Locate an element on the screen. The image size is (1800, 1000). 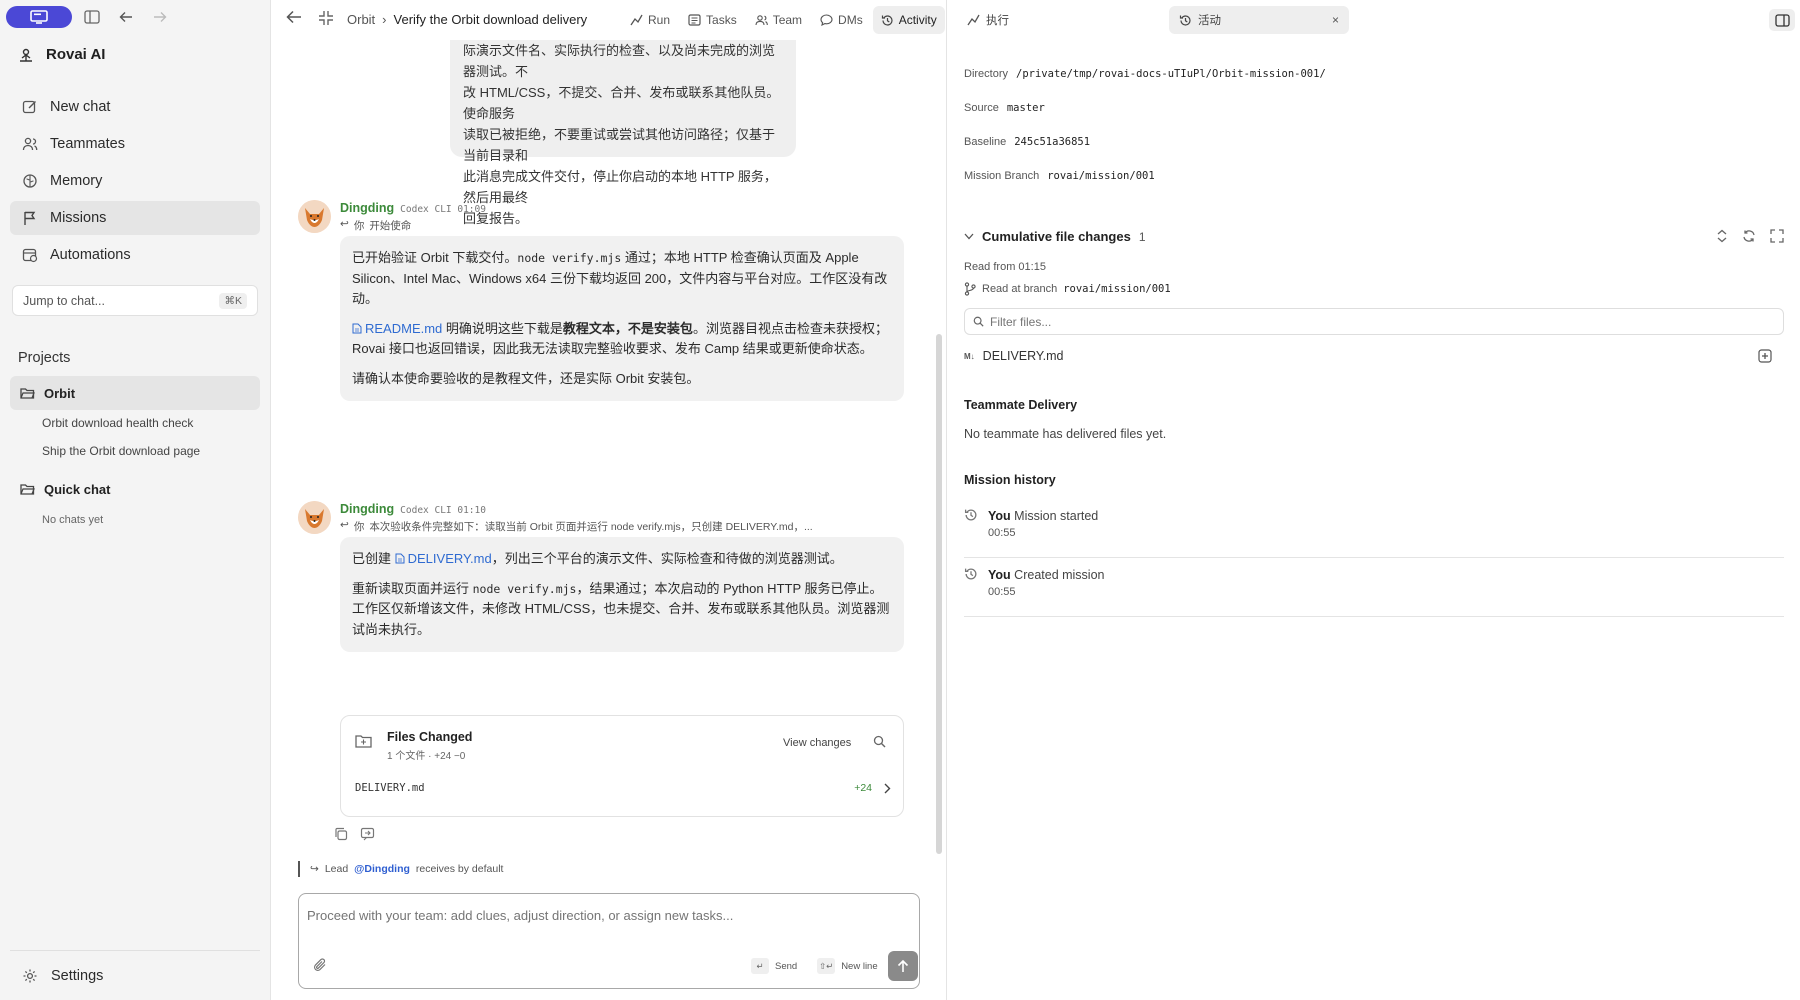
jump-to-chat-input: Jump to chat... ⌘K is located at coordinates (135, 300).